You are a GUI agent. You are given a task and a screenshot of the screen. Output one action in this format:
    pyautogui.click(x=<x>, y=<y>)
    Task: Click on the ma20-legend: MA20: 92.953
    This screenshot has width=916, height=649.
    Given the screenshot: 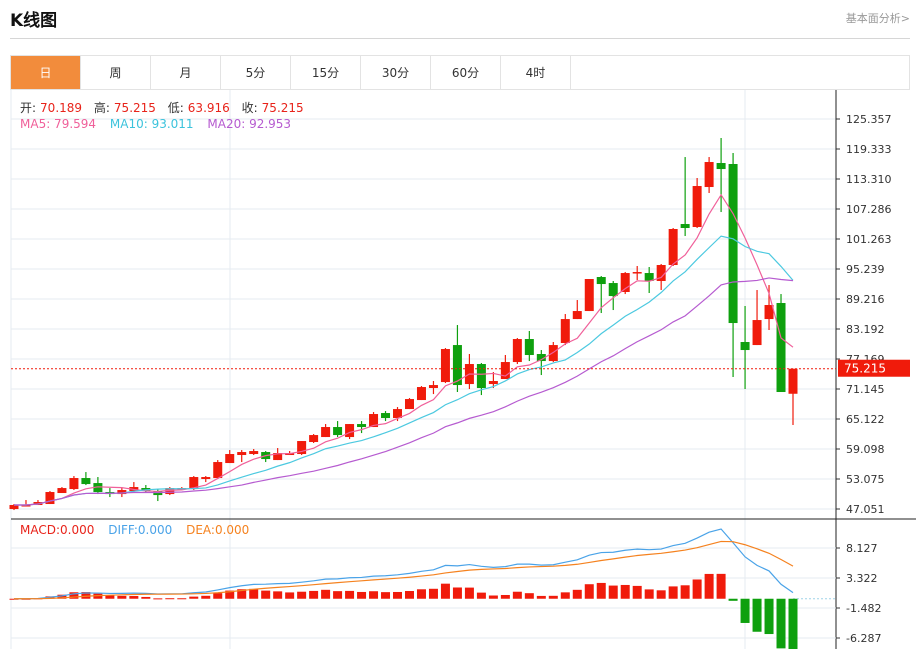 What is the action you would take?
    pyautogui.click(x=249, y=124)
    